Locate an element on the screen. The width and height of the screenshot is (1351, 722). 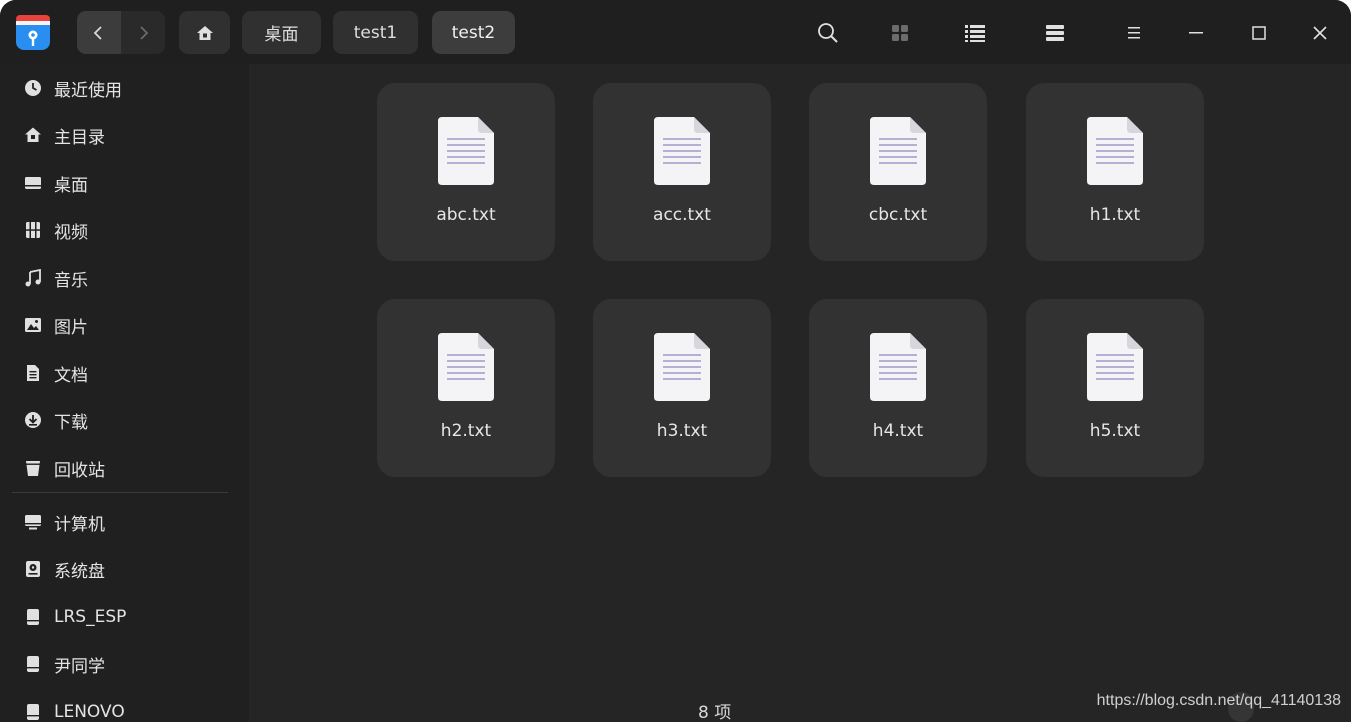
titlebar: 桌面 test1 test2 is located at coordinates (675, 32).